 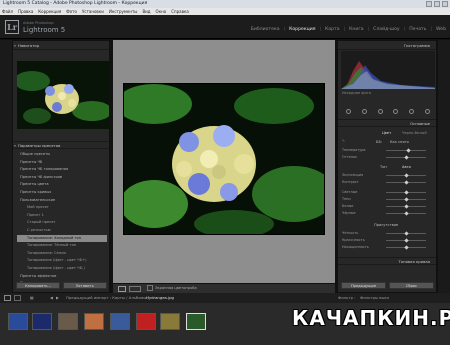 I want to click on graduated-filter-icon, so click(x=396, y=111).